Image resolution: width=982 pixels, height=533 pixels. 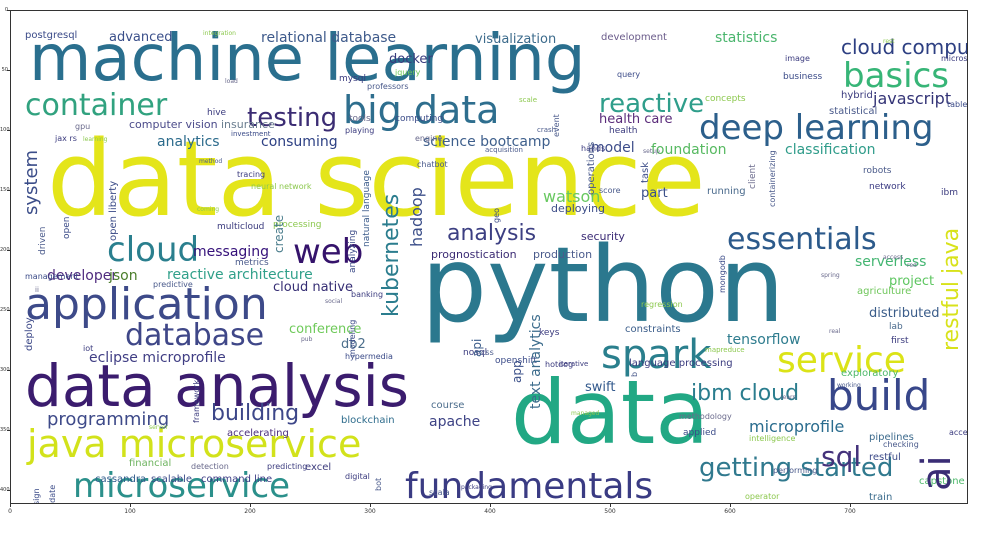 What do you see at coordinates (352, 338) in the screenshot?
I see `word: modeling` at bounding box center [352, 338].